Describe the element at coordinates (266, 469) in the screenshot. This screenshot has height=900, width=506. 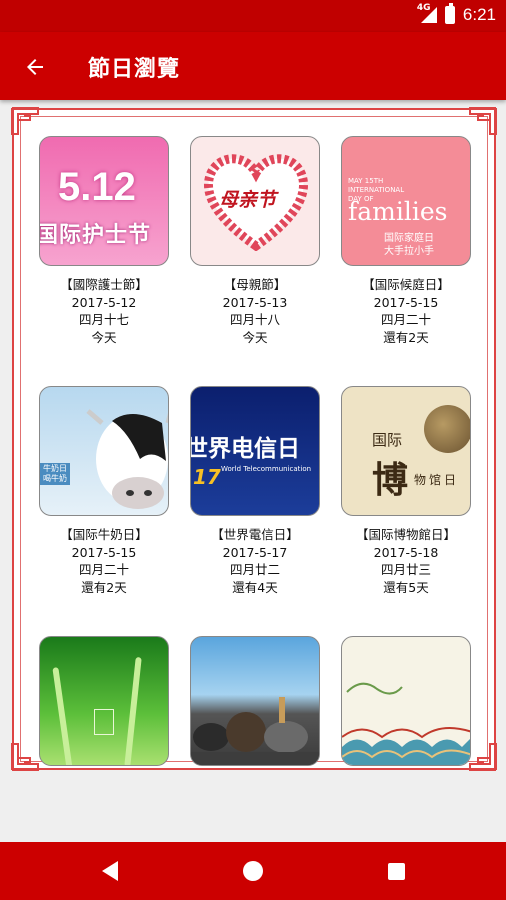
I see `thumbnail-text: World Telecommunication` at that location.